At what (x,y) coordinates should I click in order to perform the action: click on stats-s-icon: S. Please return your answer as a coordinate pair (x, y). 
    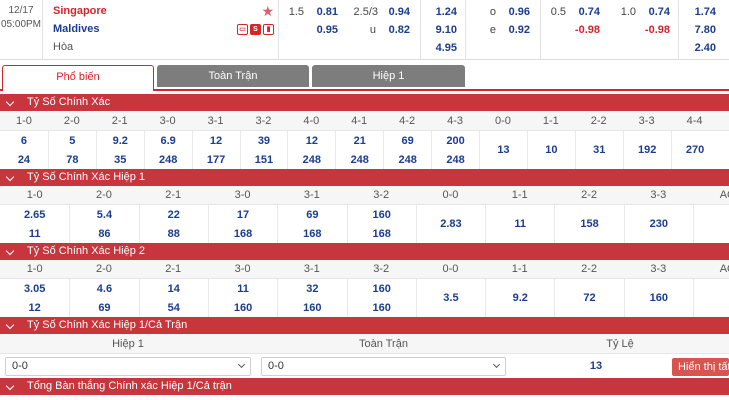
    Looking at the image, I should click on (255, 29).